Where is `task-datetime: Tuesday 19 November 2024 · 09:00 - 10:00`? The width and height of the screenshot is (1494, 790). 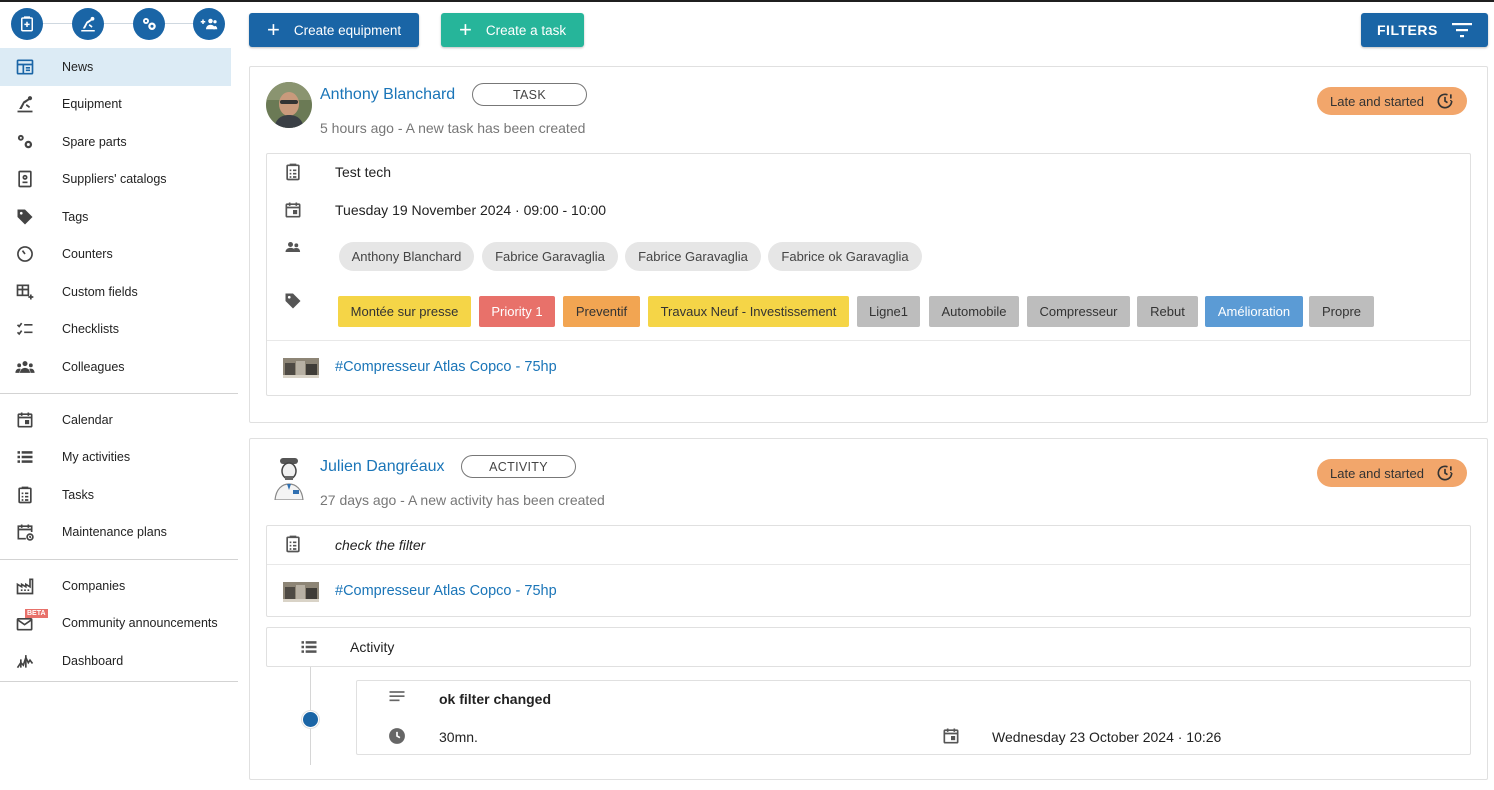
task-datetime: Tuesday 19 November 2024 · 09:00 - 10:00 is located at coordinates (471, 210).